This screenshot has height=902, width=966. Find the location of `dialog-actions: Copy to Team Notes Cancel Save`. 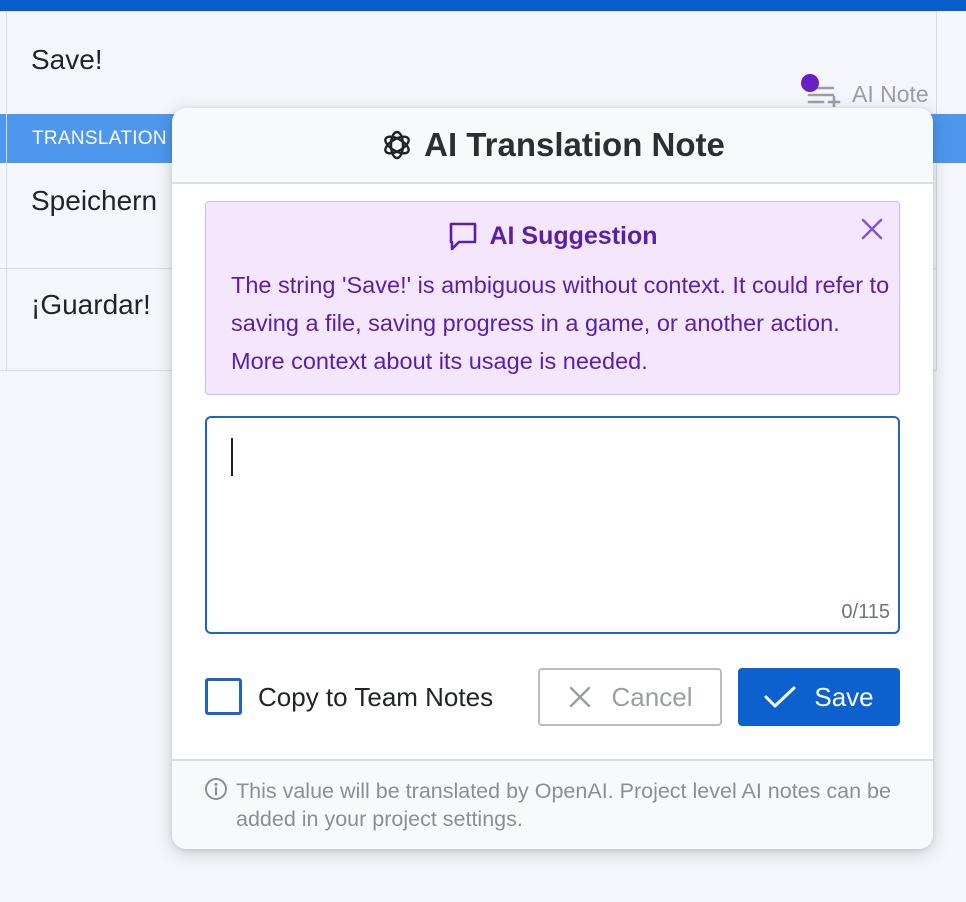

dialog-actions: Copy to Team Notes Cancel Save is located at coordinates (552, 697).